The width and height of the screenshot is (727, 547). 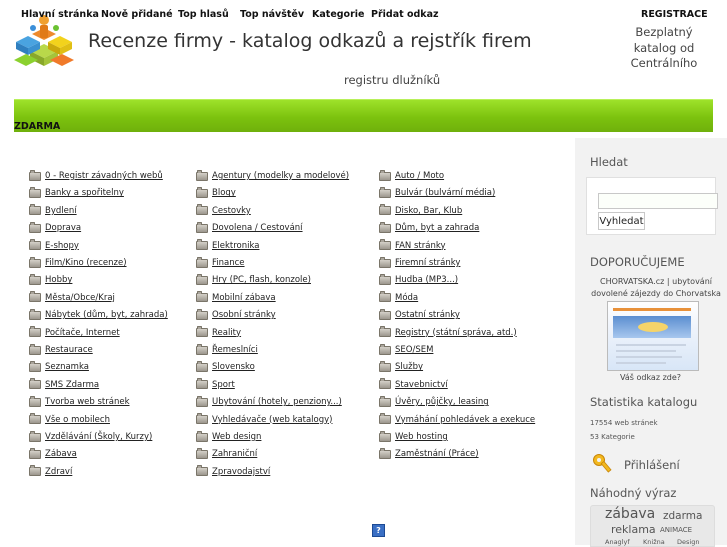 I want to click on category-link: Vyhledávače (web katalogy), so click(x=264, y=419).